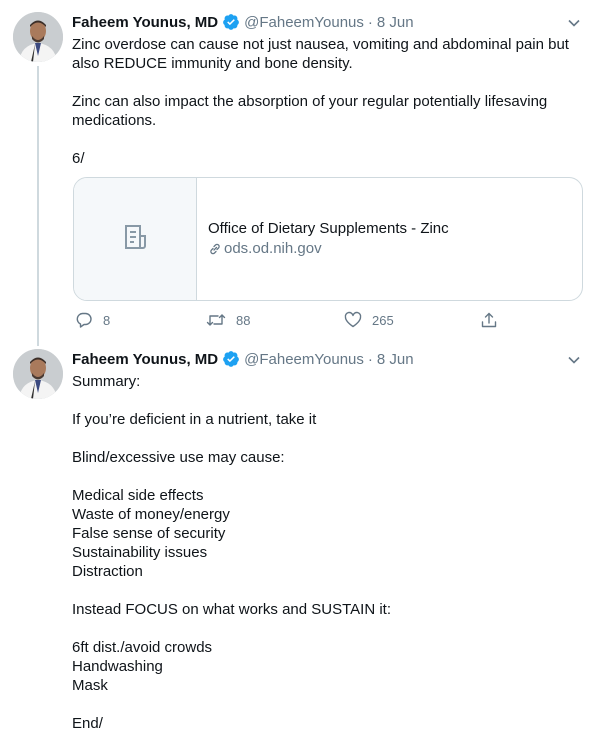  I want to click on tweet-actions: 8 88 265, so click(292, 321).